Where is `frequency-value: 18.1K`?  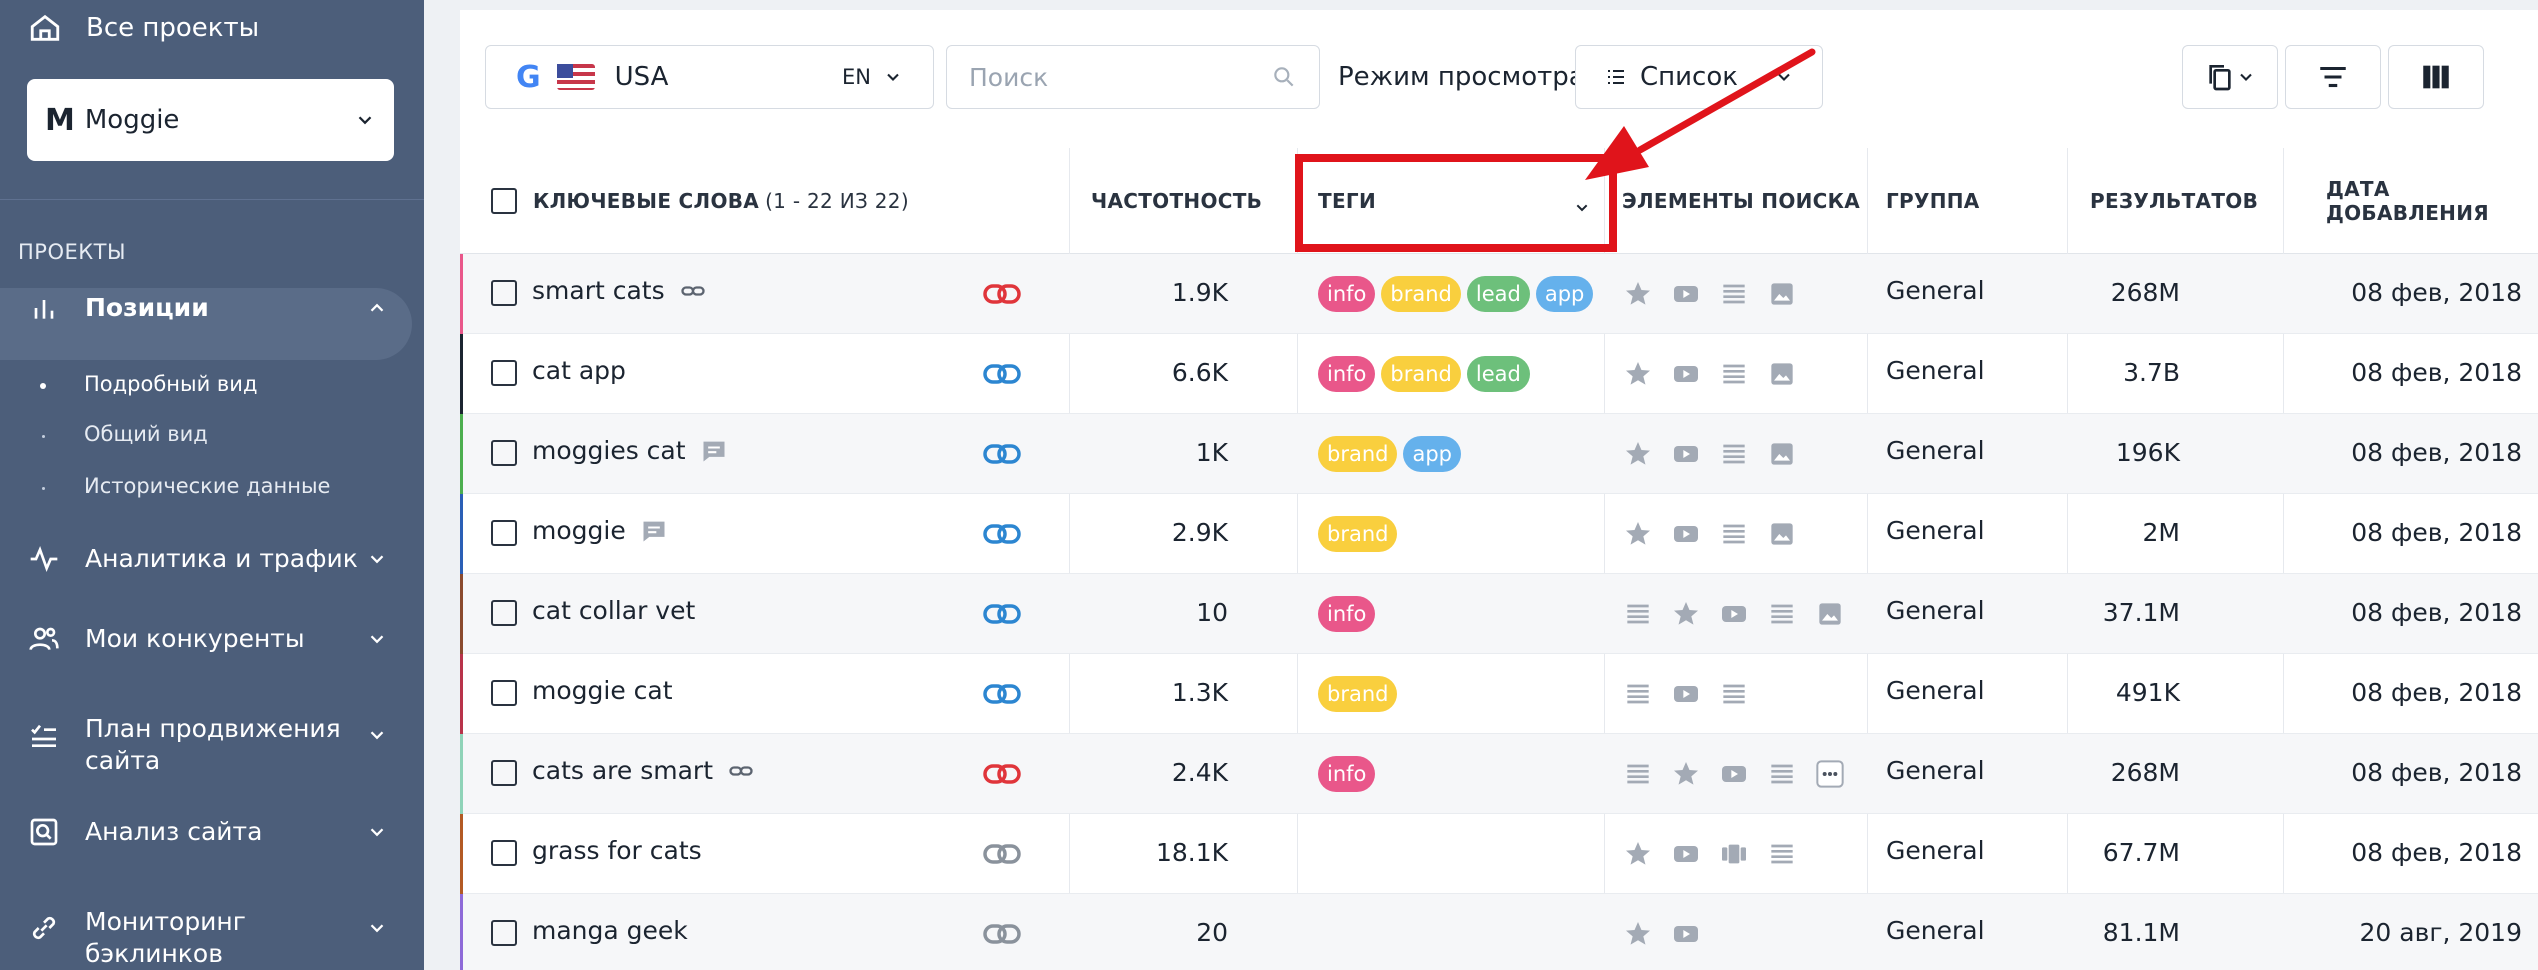
frequency-value: 18.1K is located at coordinates (1191, 852).